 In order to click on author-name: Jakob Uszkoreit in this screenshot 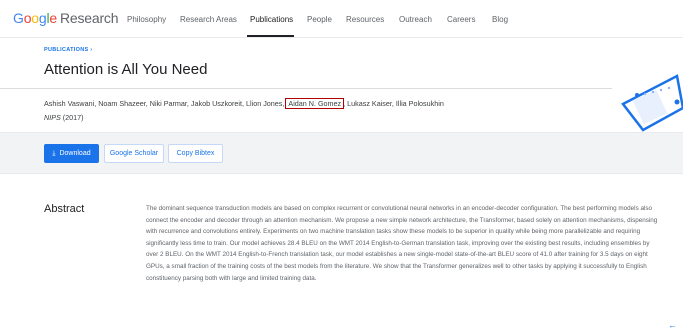, I will do `click(216, 103)`.